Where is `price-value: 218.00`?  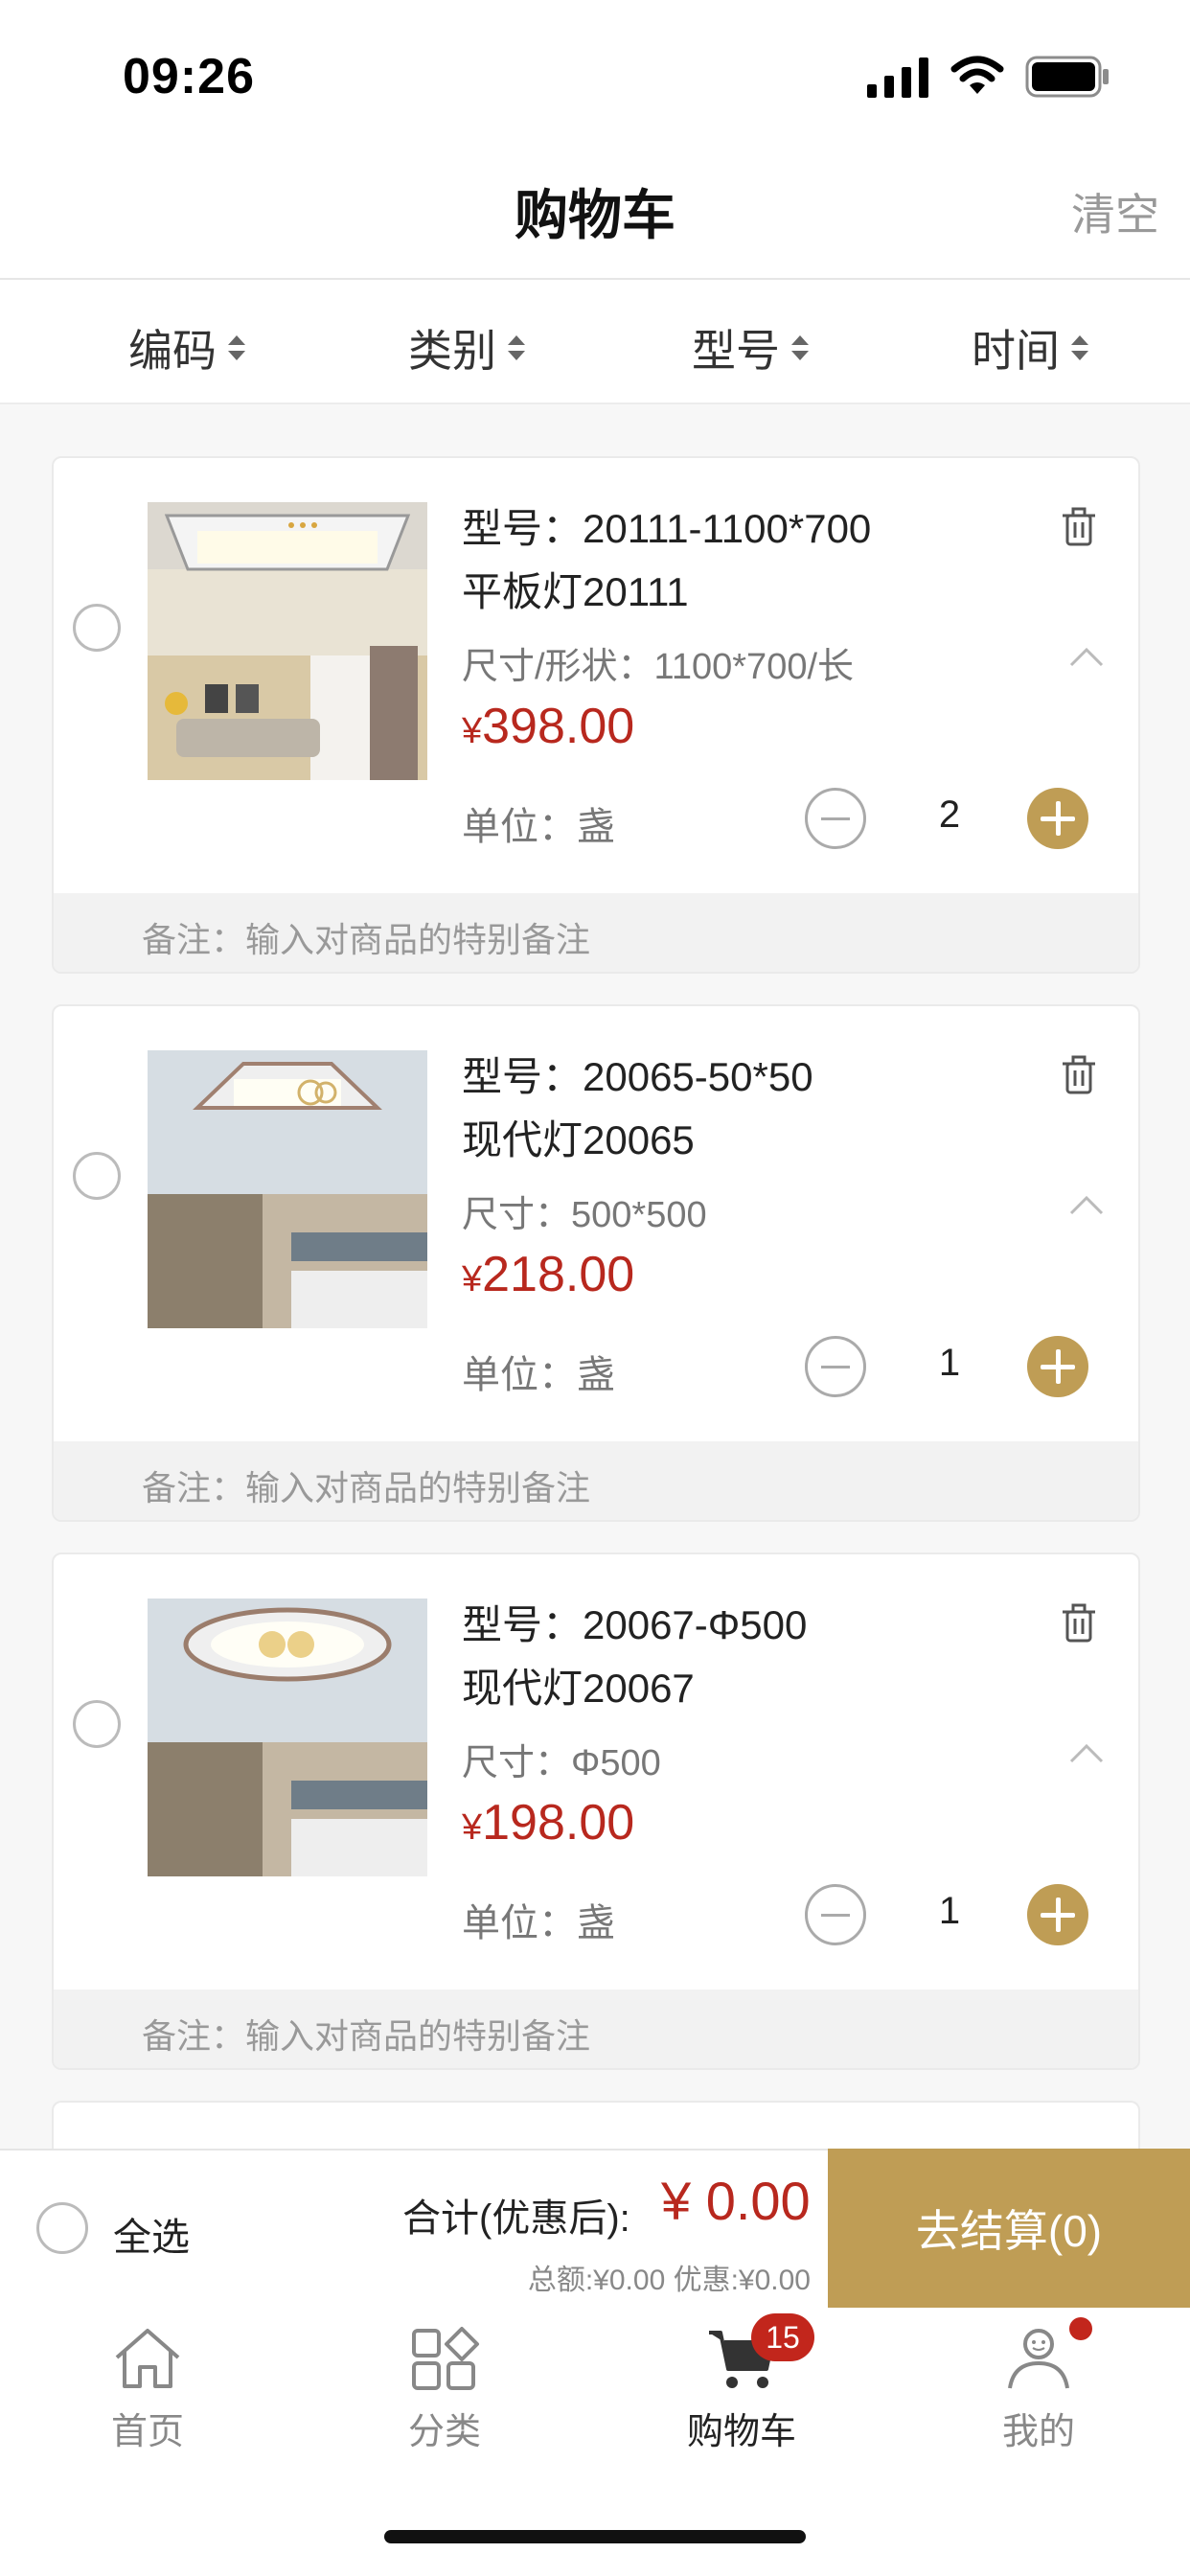 price-value: 218.00 is located at coordinates (559, 1274).